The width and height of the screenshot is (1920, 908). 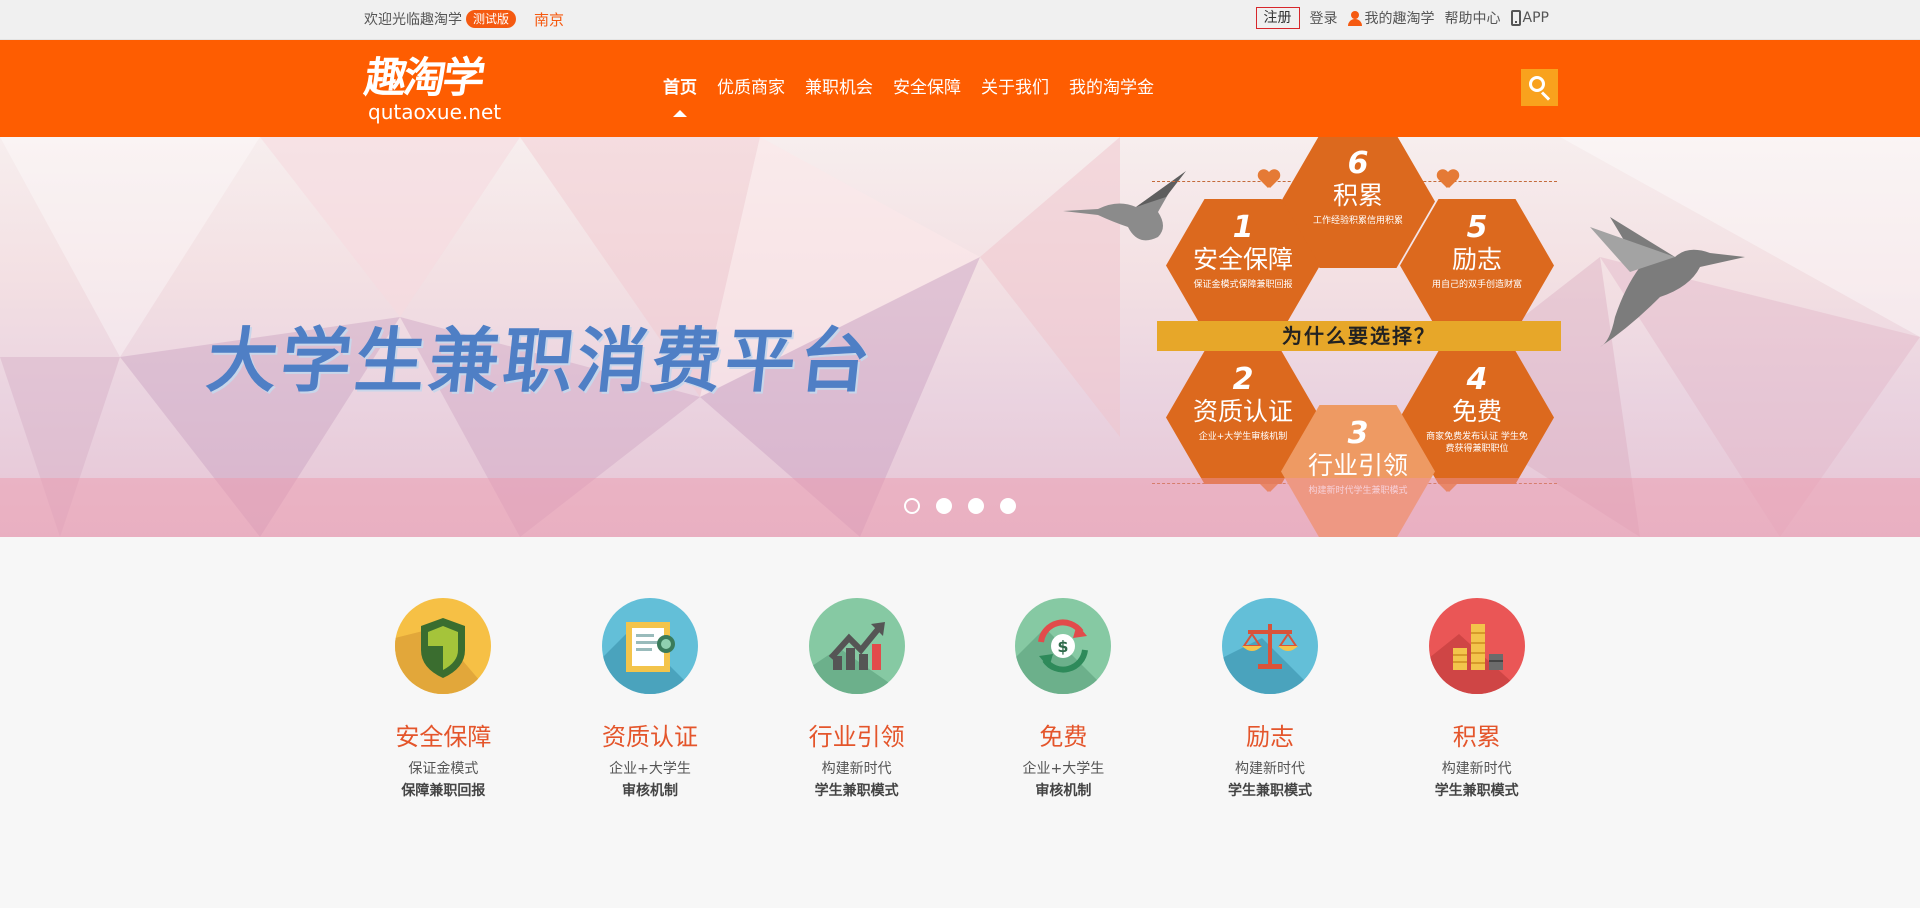 What do you see at coordinates (1476, 411) in the screenshot?
I see `hex-title: 免费` at bounding box center [1476, 411].